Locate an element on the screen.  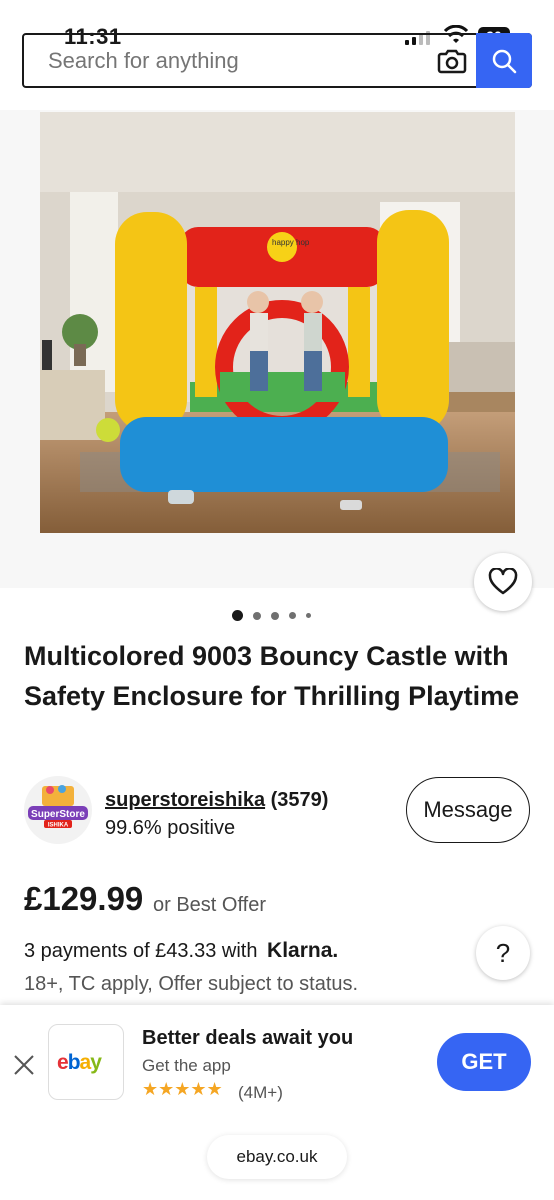
seller-positive-rating: 99.6% positive is located at coordinates (170, 828).